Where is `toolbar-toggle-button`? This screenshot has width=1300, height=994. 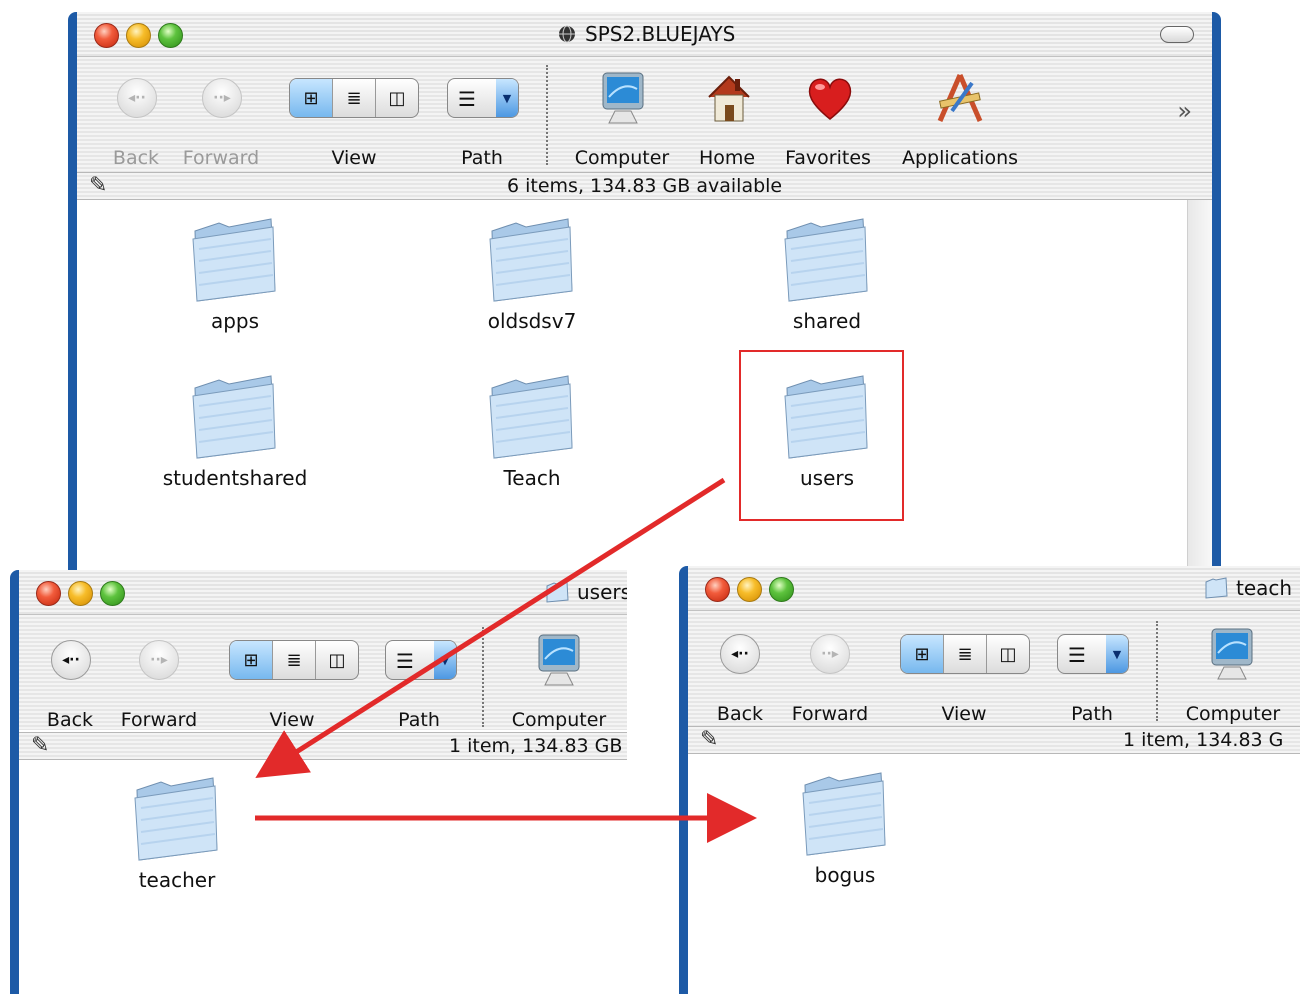
toolbar-toggle-button is located at coordinates (1177, 34).